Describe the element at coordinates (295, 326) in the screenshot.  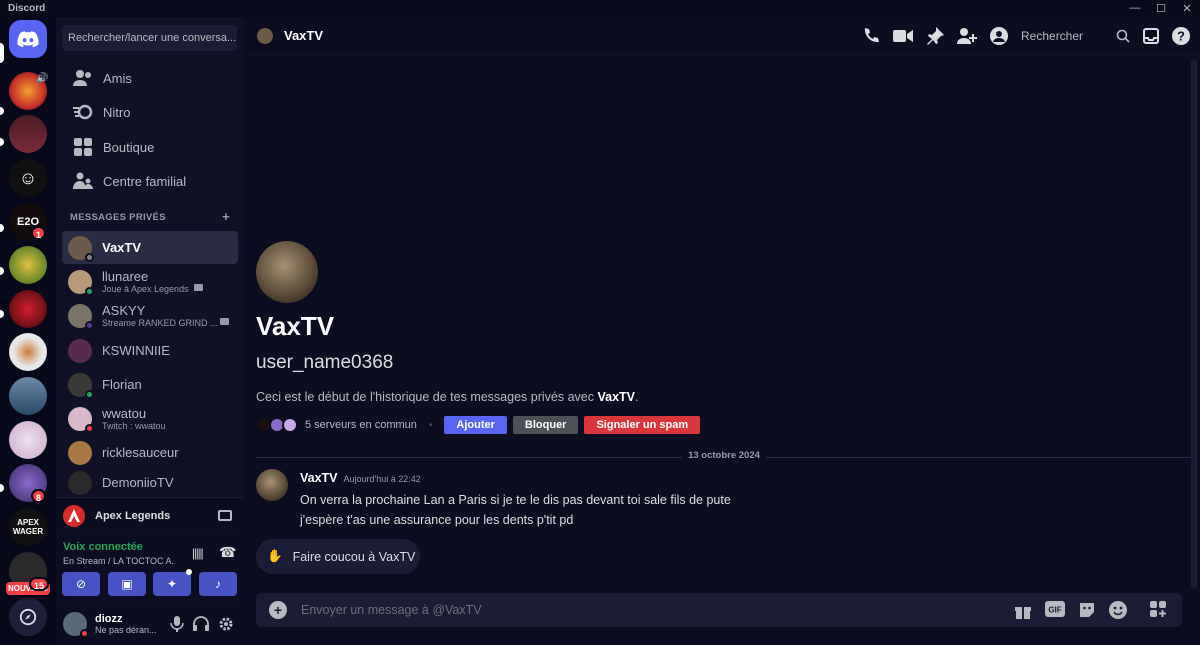
I see `profile-display-name: VaxTV` at that location.